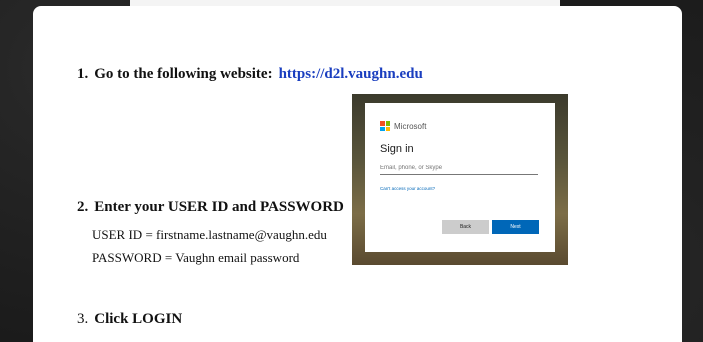  What do you see at coordinates (196, 257) in the screenshot?
I see `password-instruction: PASSWORD = Vaughn email password` at bounding box center [196, 257].